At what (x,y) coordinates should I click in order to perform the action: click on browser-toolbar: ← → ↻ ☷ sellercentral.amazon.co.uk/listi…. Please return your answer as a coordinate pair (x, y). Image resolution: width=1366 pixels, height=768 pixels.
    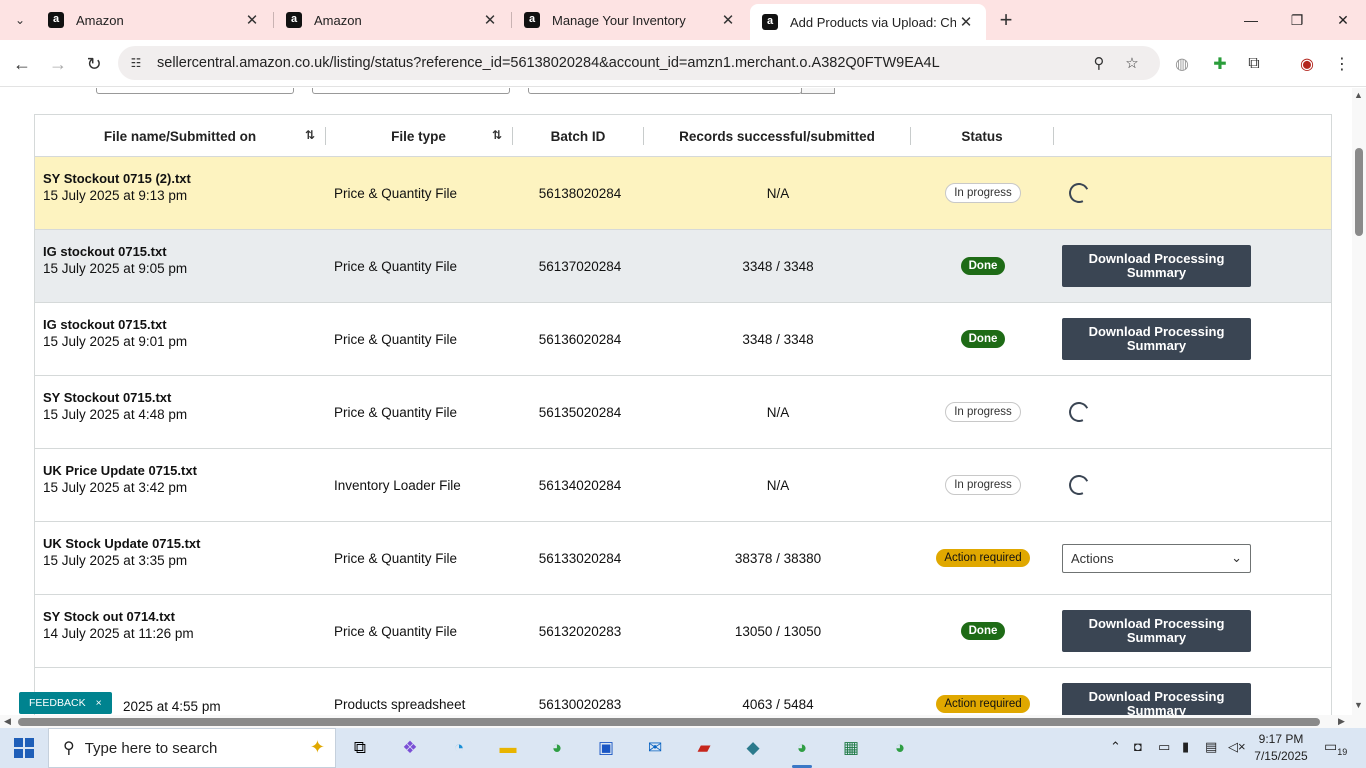
    Looking at the image, I should click on (683, 63).